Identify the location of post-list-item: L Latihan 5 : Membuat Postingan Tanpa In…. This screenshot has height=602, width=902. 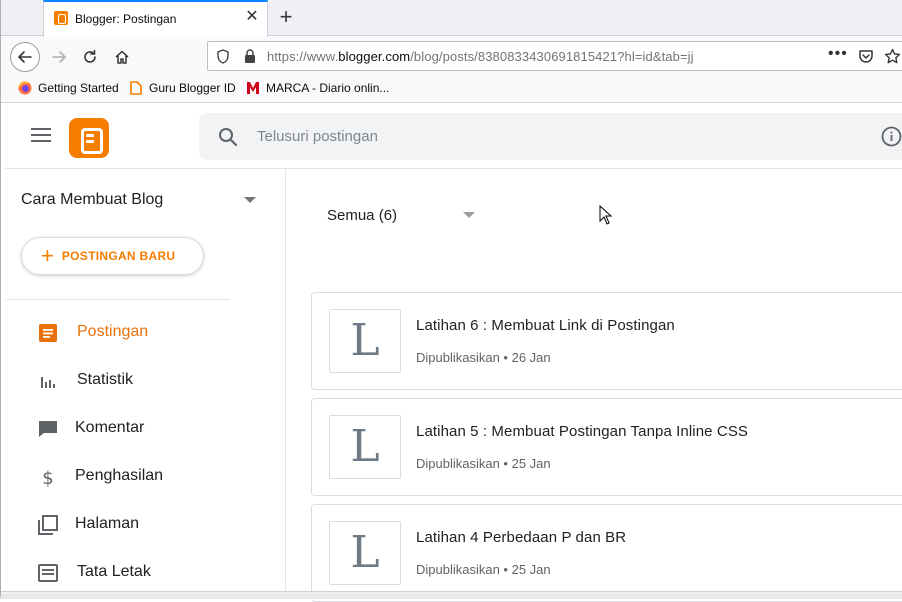
(606, 447).